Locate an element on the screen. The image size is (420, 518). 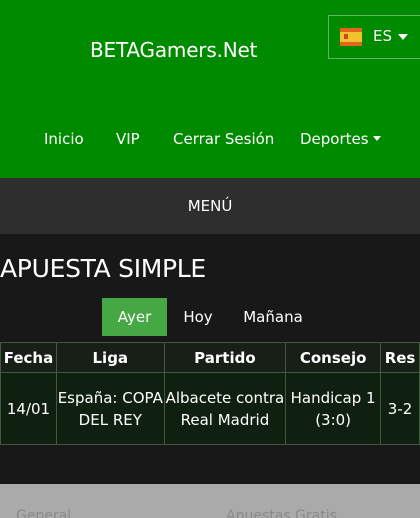
cell-consejo: Handicap 1 (3:0) is located at coordinates (333, 408).